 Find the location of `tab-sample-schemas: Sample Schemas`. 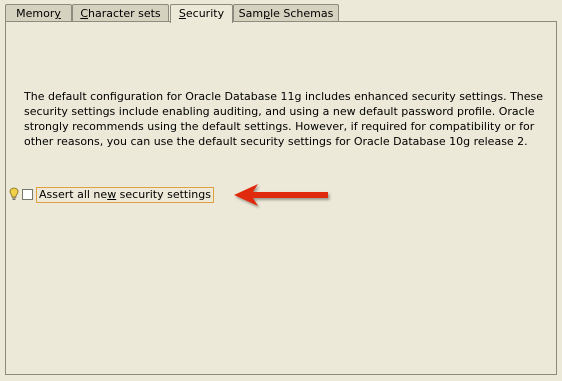

tab-sample-schemas: Sample Schemas is located at coordinates (286, 12).